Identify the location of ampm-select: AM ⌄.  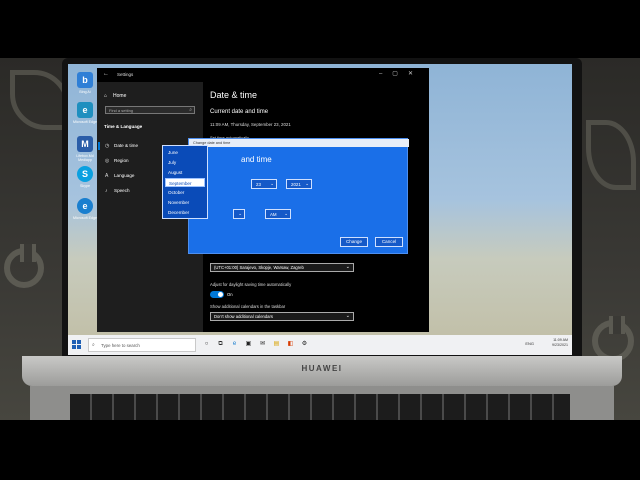
(278, 214).